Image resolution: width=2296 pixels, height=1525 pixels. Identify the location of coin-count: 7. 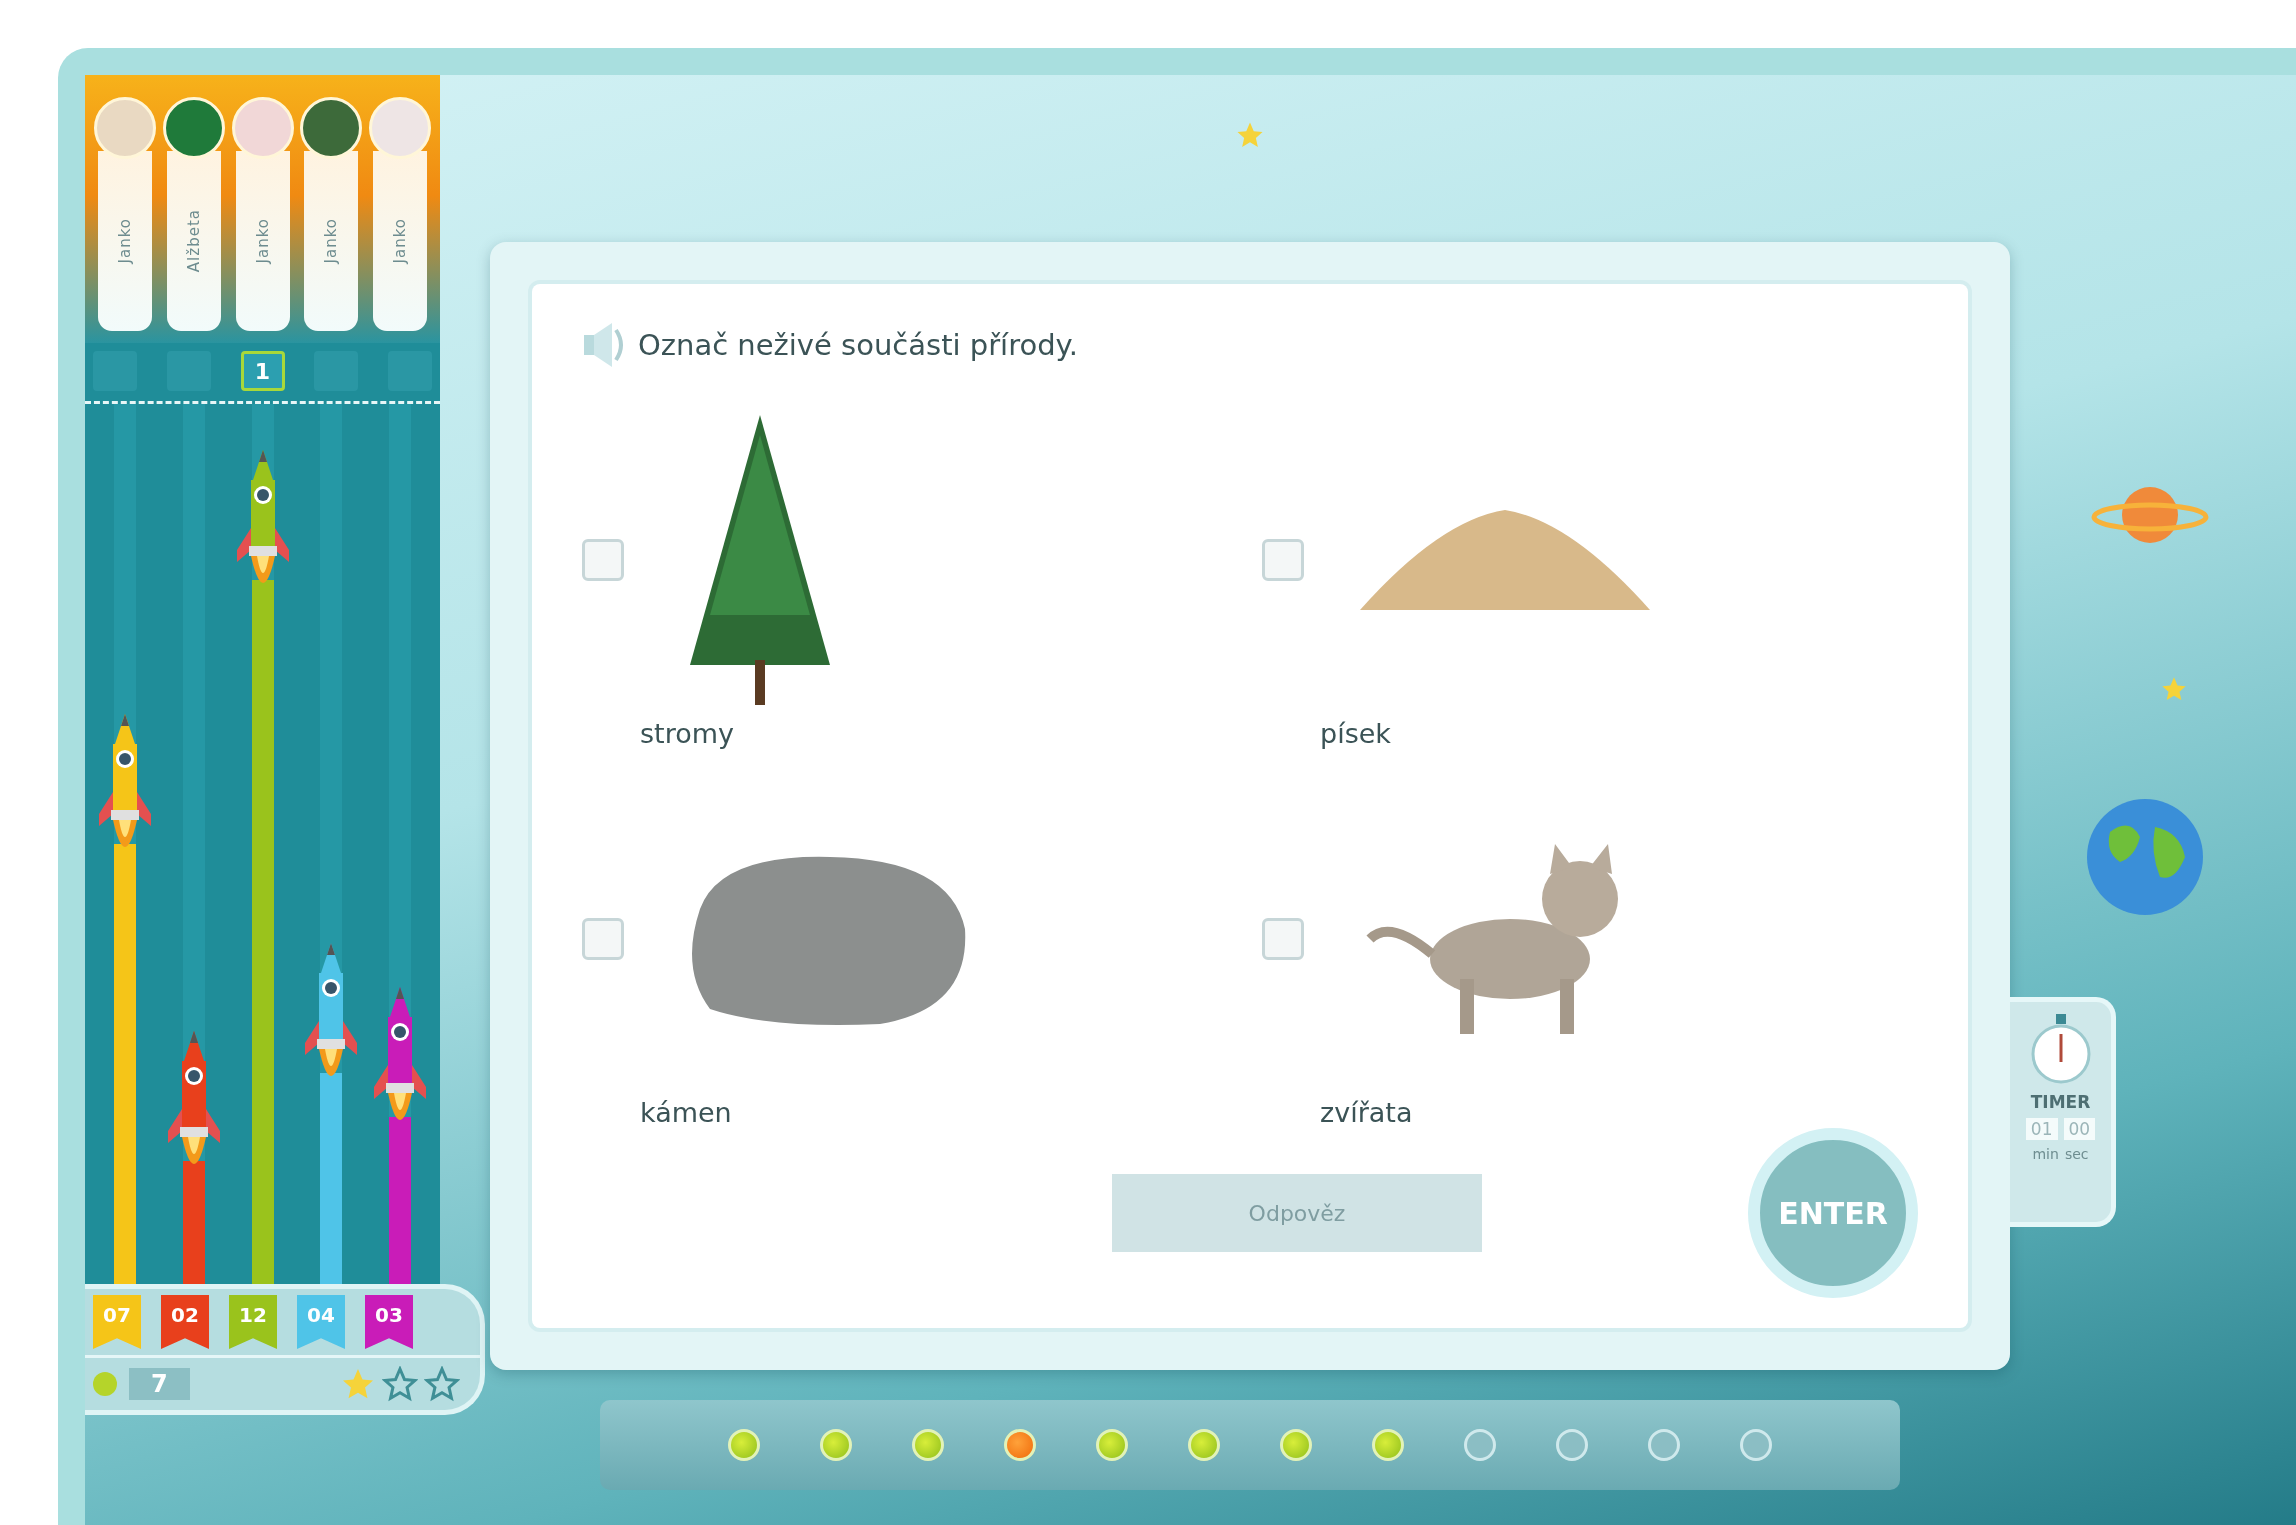
(159, 1384).